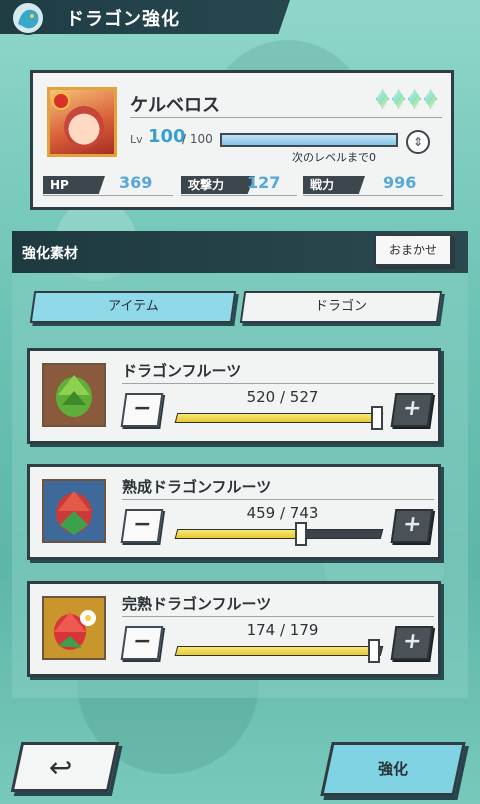  I want to click on item-name: ドラゴンフルーツ, so click(182, 371).